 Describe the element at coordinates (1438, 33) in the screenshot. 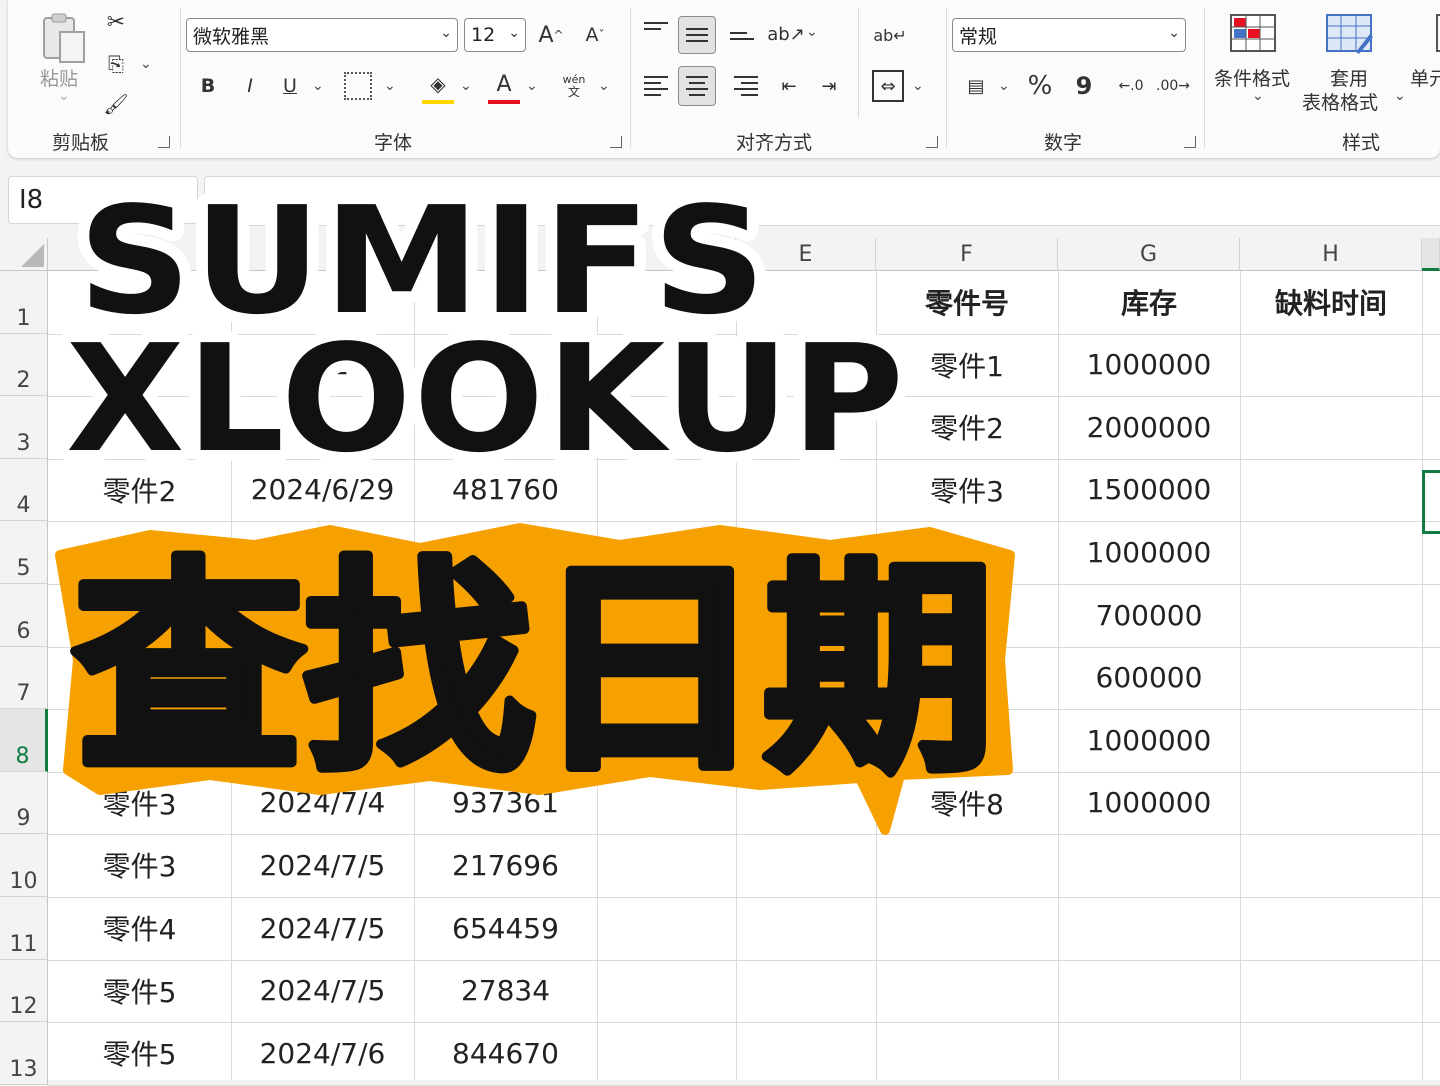

I see `cell-styles-icon` at that location.